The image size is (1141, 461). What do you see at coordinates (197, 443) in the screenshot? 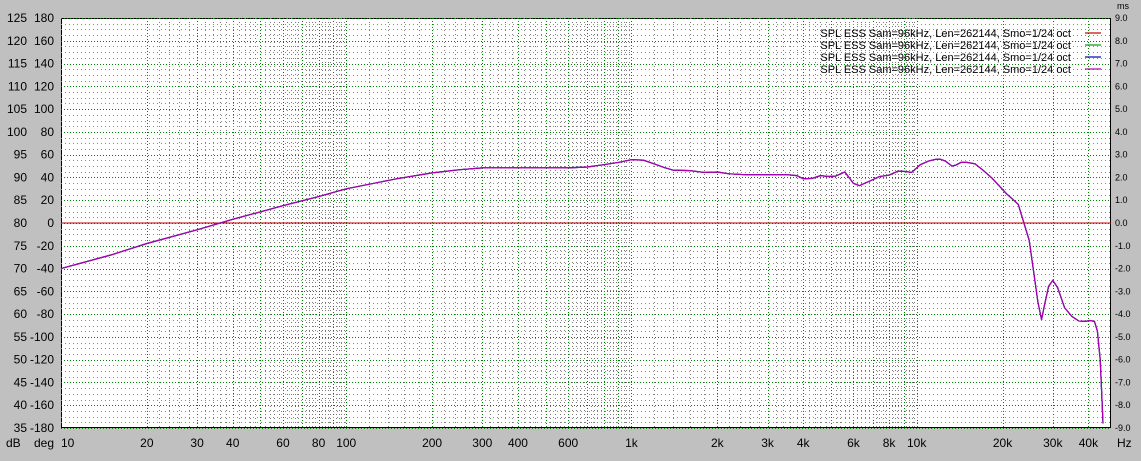
I see `x-tick-label: 30` at bounding box center [197, 443].